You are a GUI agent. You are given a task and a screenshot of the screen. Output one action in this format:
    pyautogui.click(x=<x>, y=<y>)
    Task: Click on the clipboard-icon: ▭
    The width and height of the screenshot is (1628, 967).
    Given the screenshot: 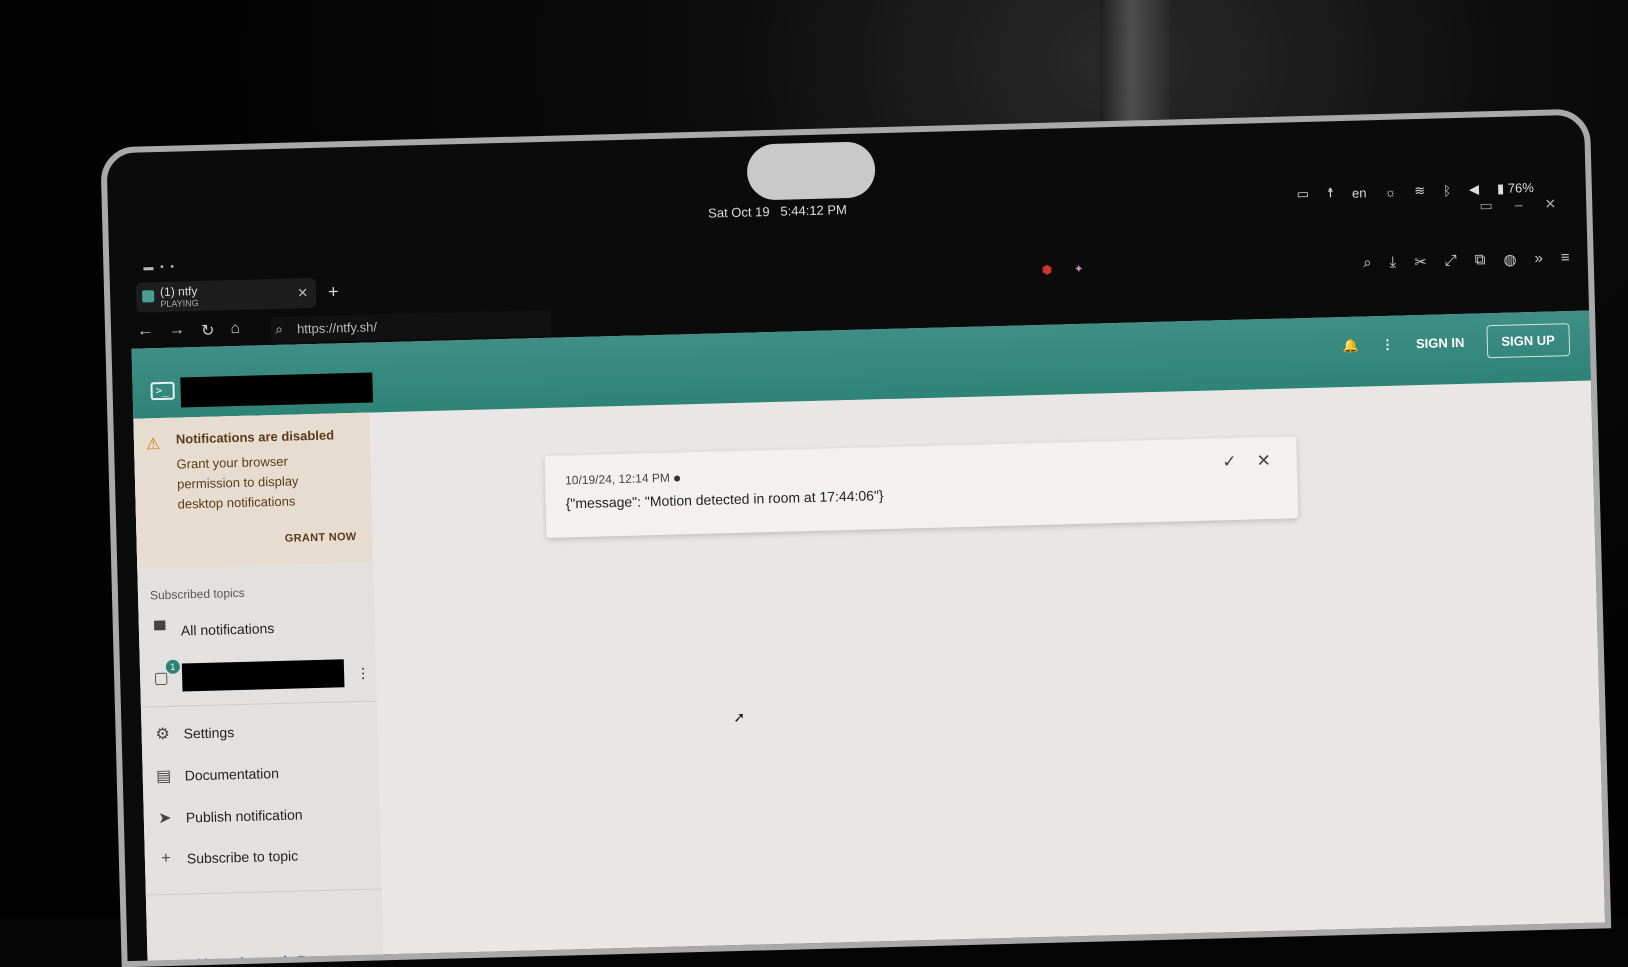 What is the action you would take?
    pyautogui.click(x=1302, y=194)
    